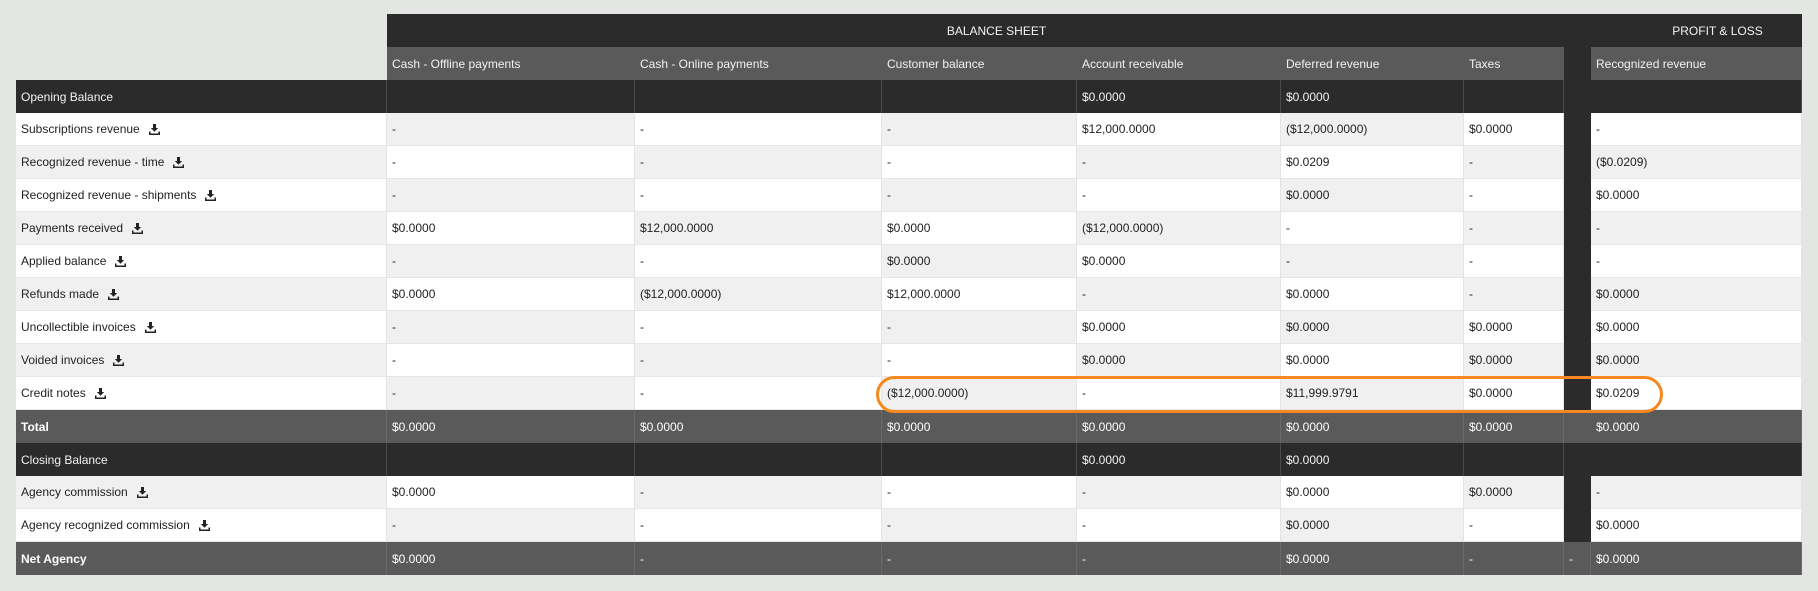 Image resolution: width=1818 pixels, height=591 pixels. What do you see at coordinates (201, 360) in the screenshot?
I see `row-label-voided-invoices: Voided invoices` at bounding box center [201, 360].